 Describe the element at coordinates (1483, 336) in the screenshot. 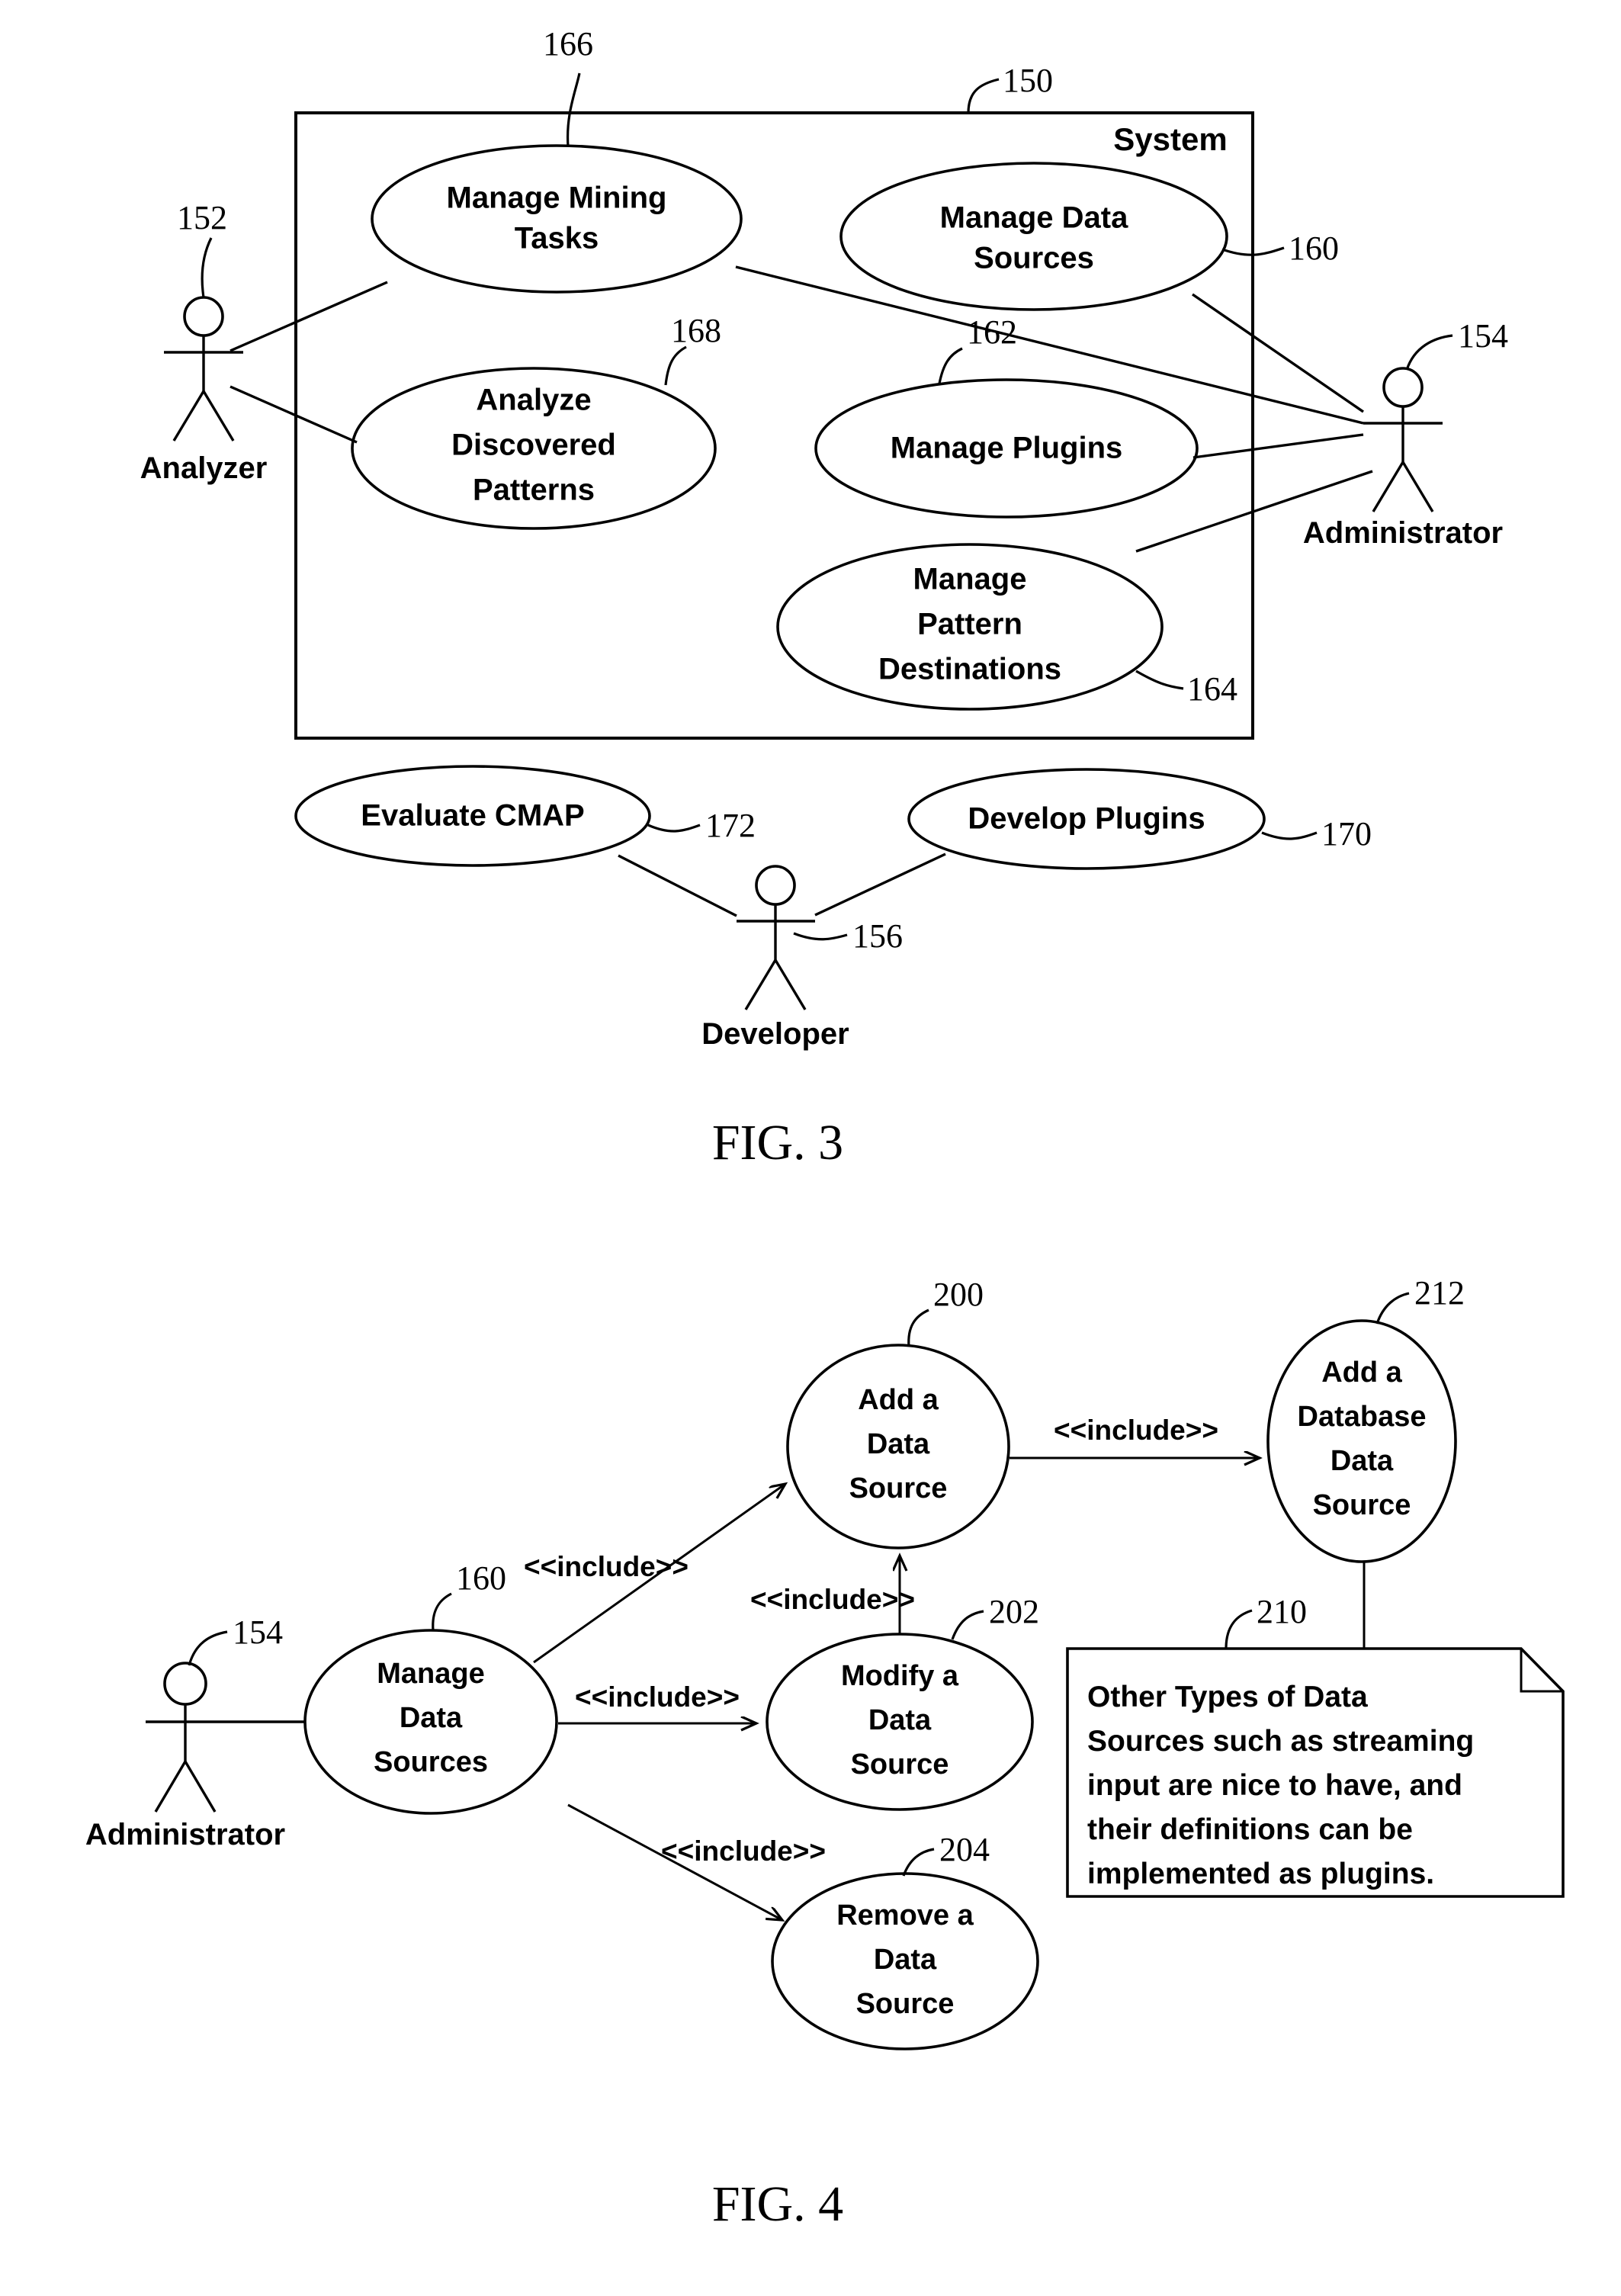

I see `ref-number-154-fig3: 154` at that location.